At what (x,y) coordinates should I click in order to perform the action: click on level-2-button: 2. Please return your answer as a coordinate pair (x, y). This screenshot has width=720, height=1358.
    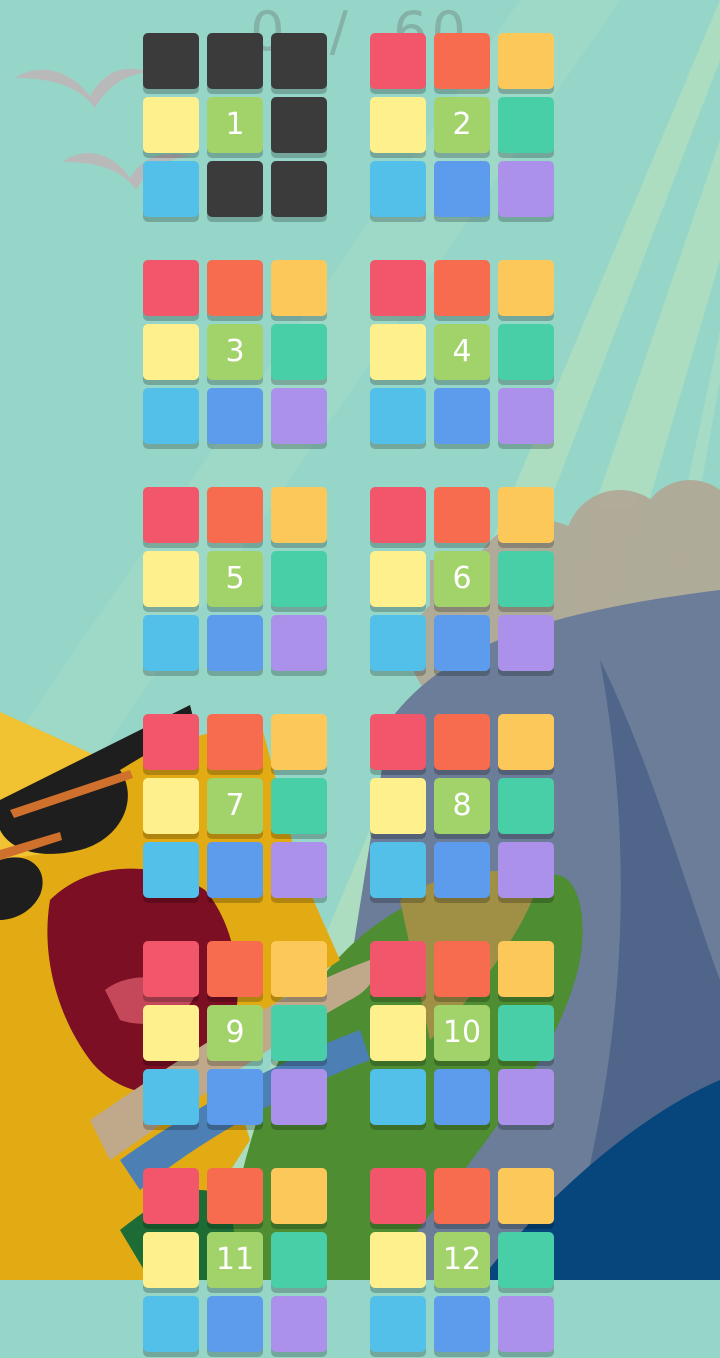
    Looking at the image, I should click on (463, 128).